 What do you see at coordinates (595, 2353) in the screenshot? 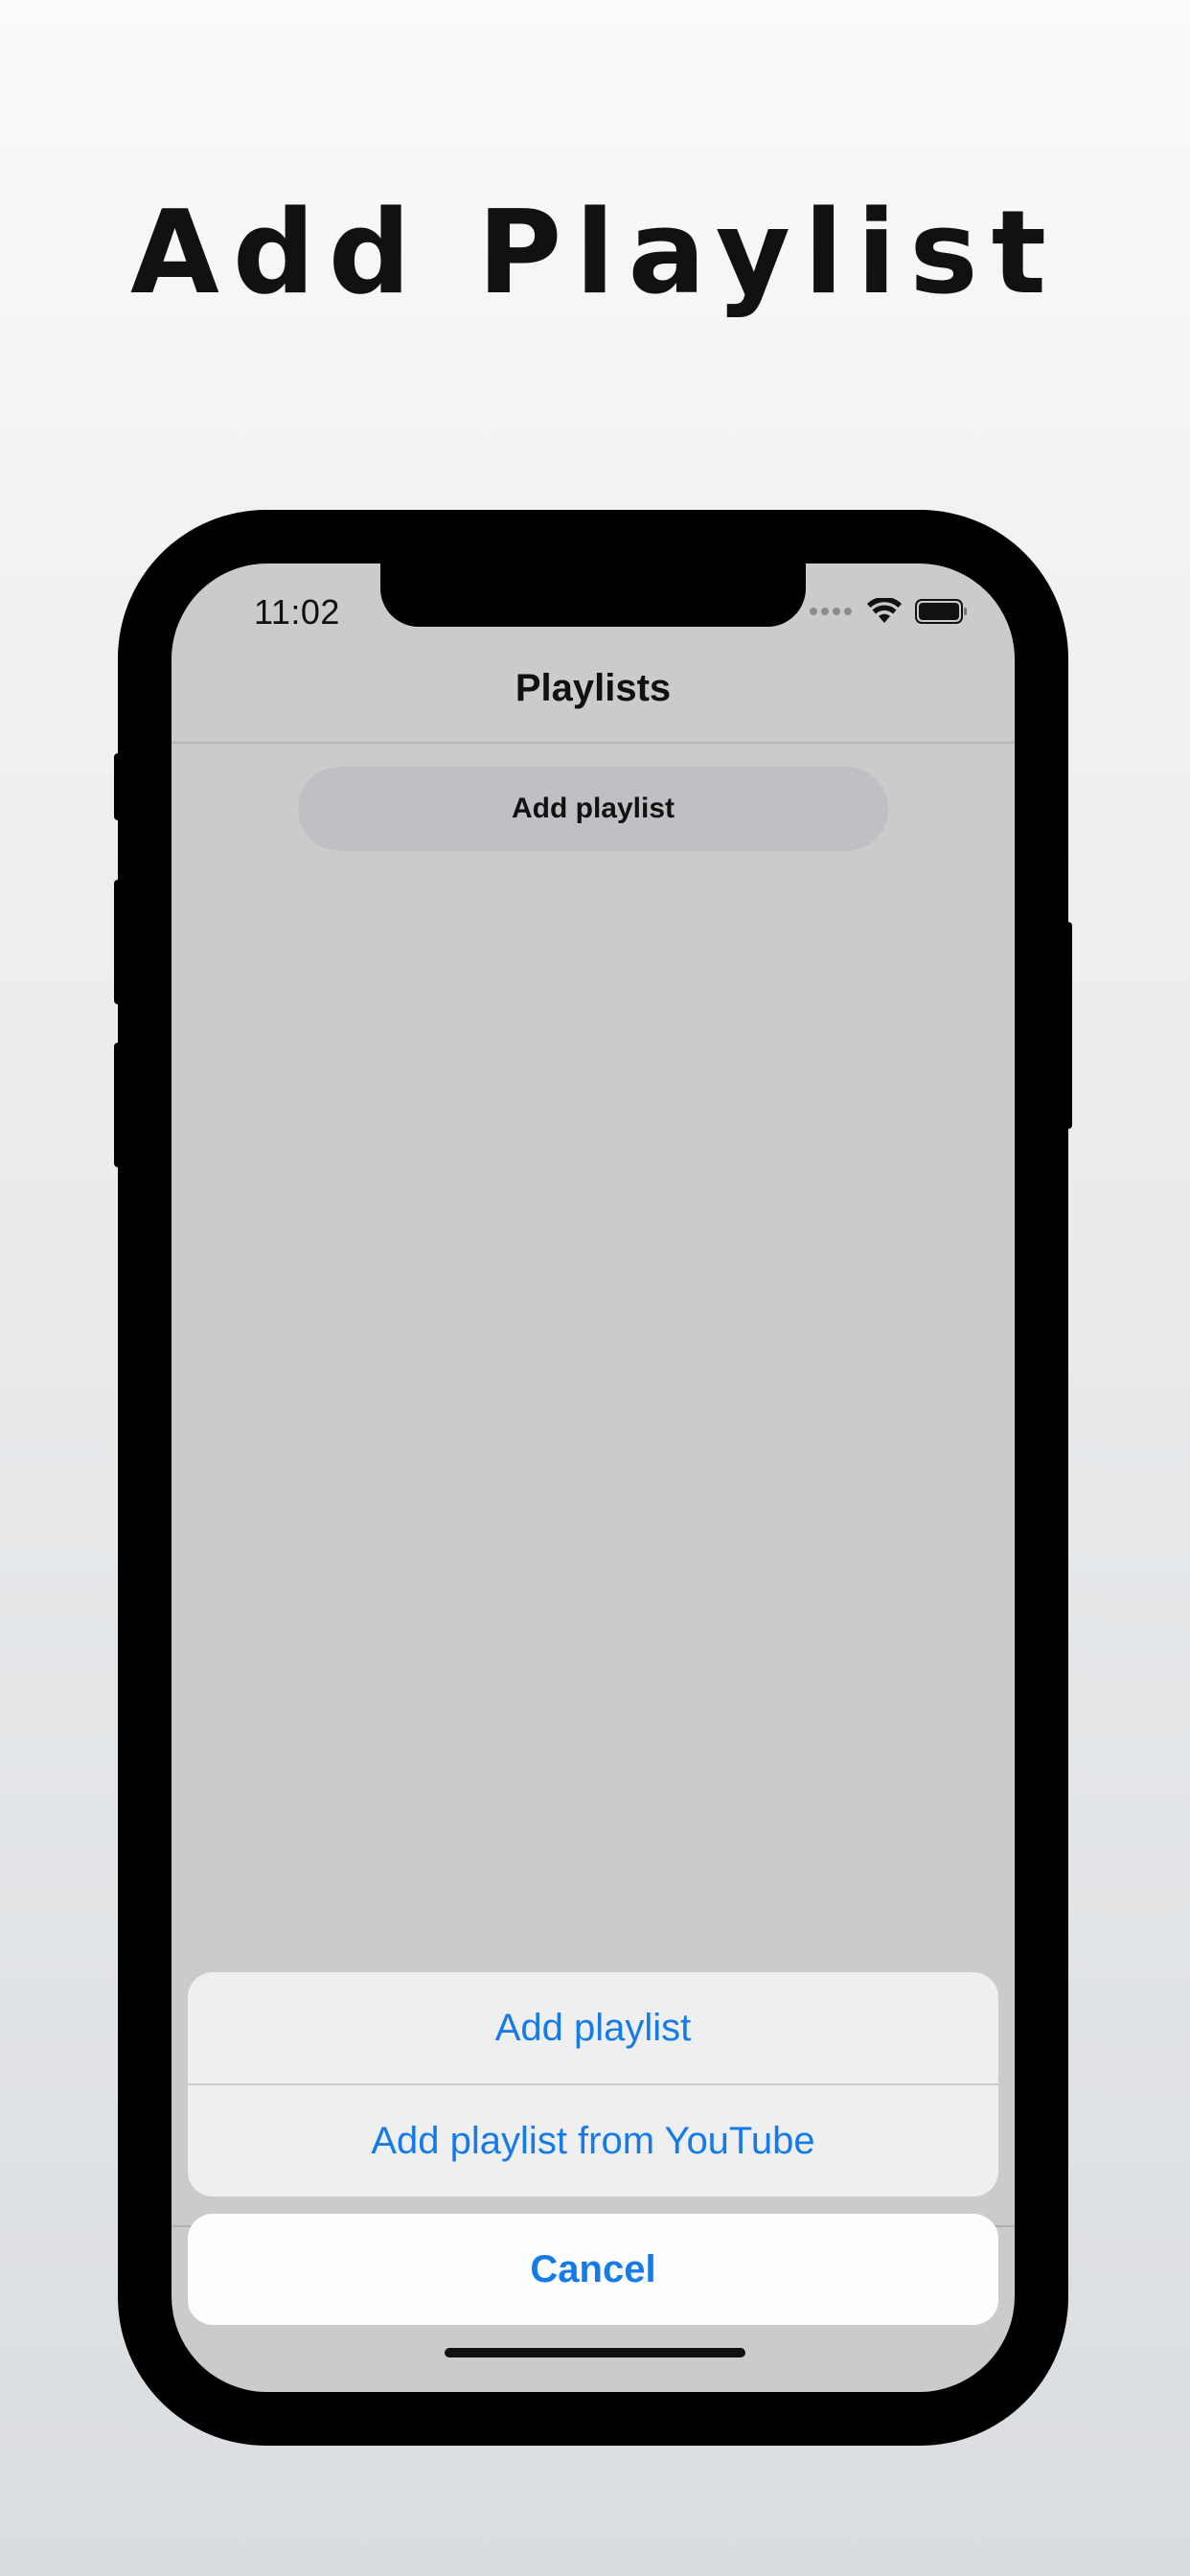
I see `home-indicator` at bounding box center [595, 2353].